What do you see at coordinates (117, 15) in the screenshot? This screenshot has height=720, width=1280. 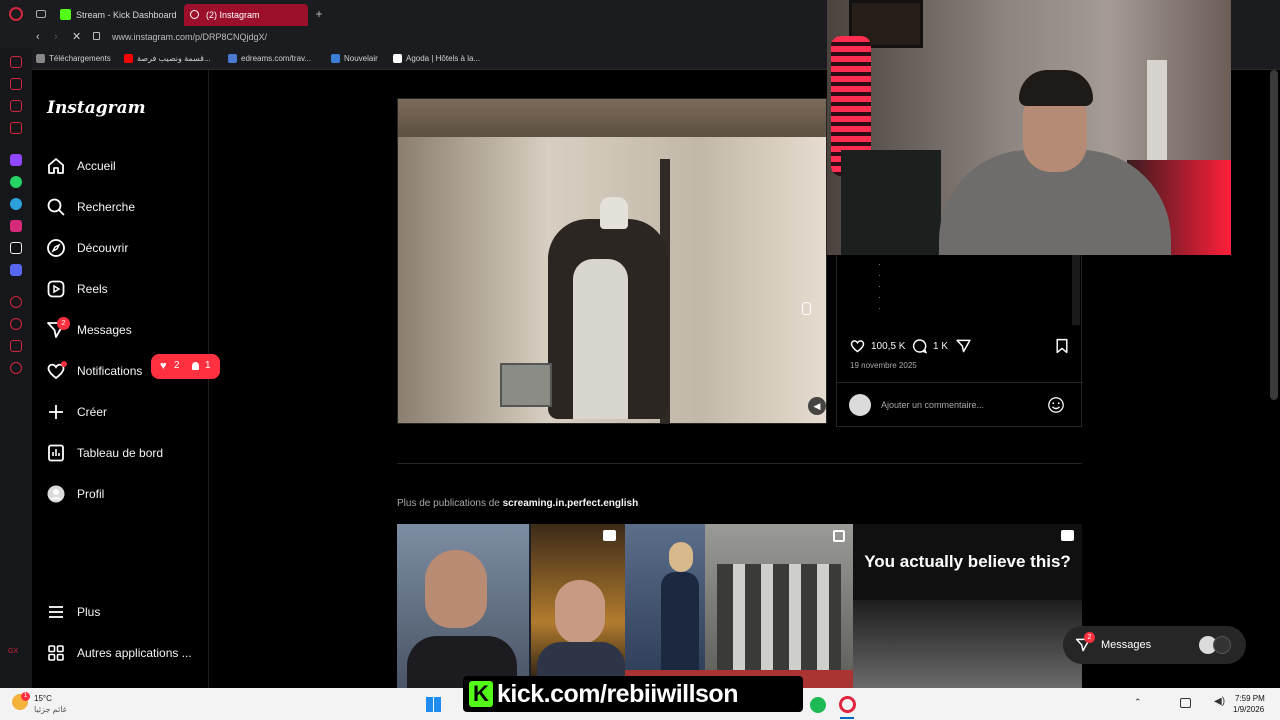 I see `tab-kick-dashboard: Stream - Kick Dashboard` at bounding box center [117, 15].